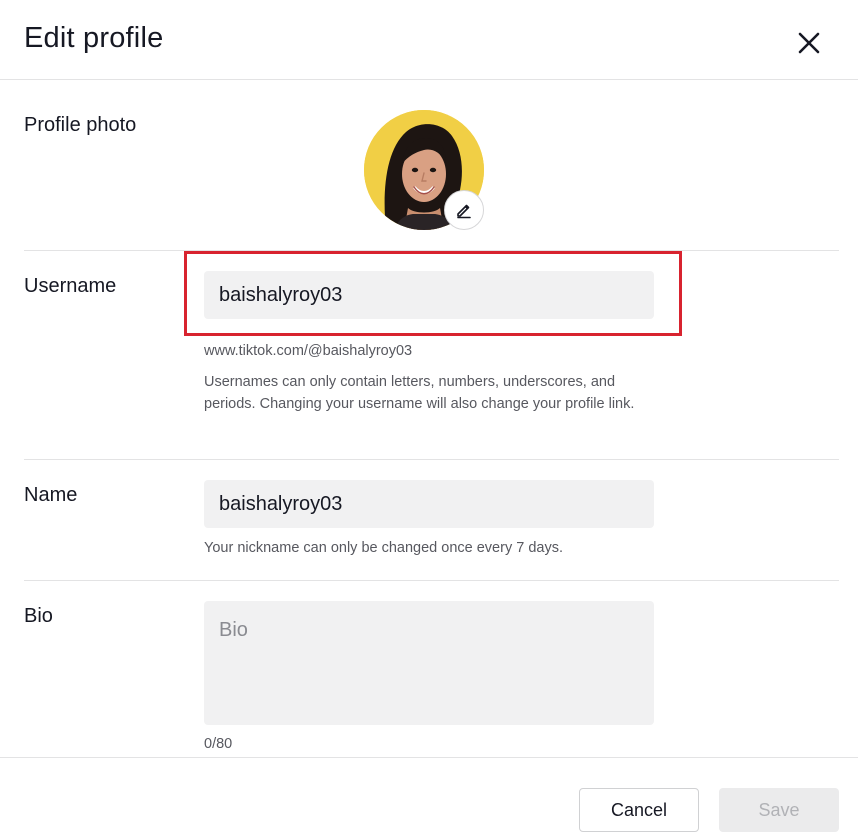  Describe the element at coordinates (429, 757) in the screenshot. I see `footer-divider` at that location.